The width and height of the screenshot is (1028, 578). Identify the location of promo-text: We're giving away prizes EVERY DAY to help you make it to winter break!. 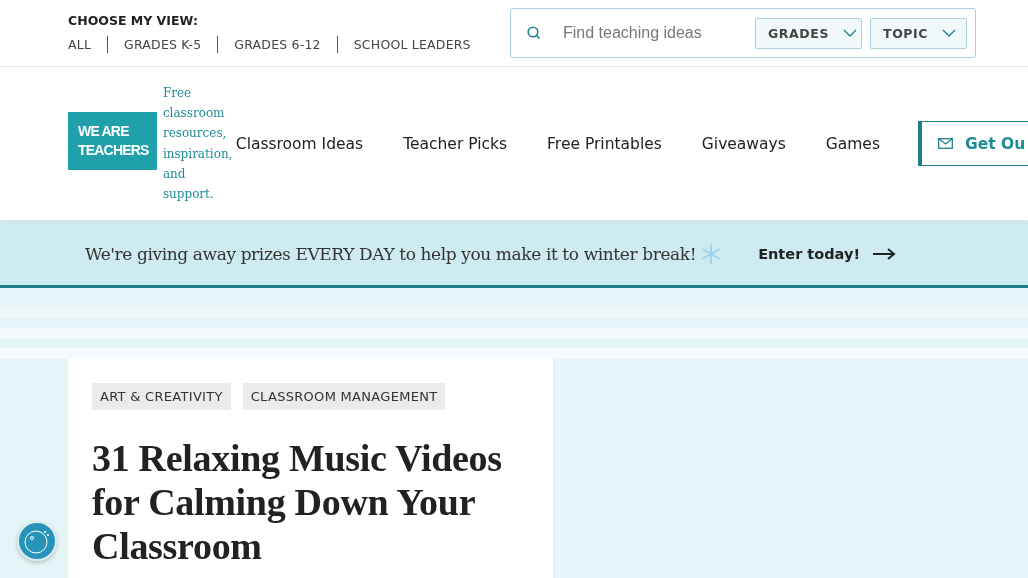
(391, 253).